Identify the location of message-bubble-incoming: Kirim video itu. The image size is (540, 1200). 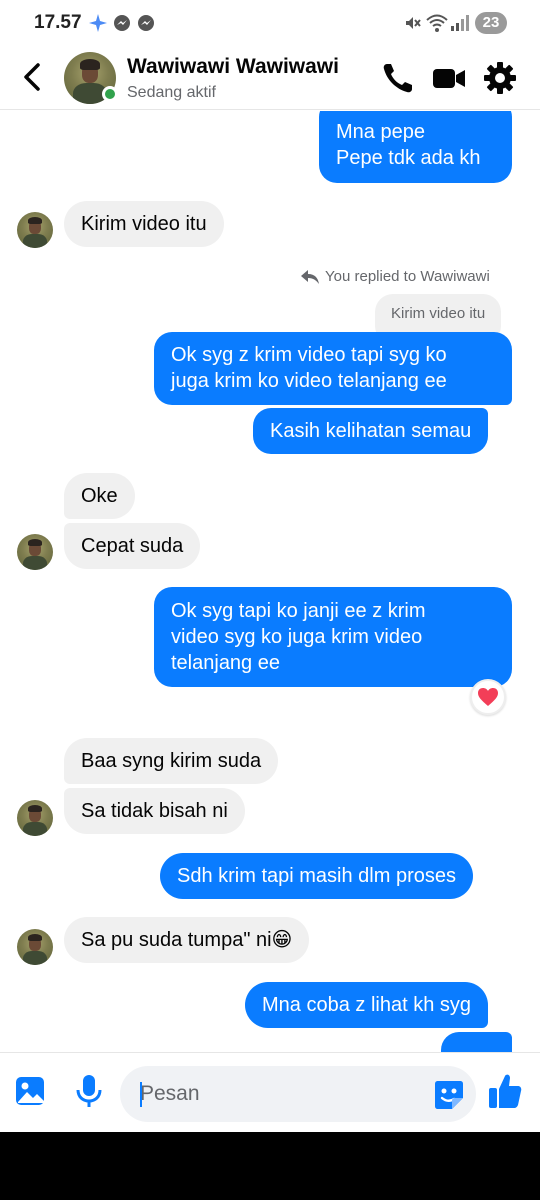
(144, 224).